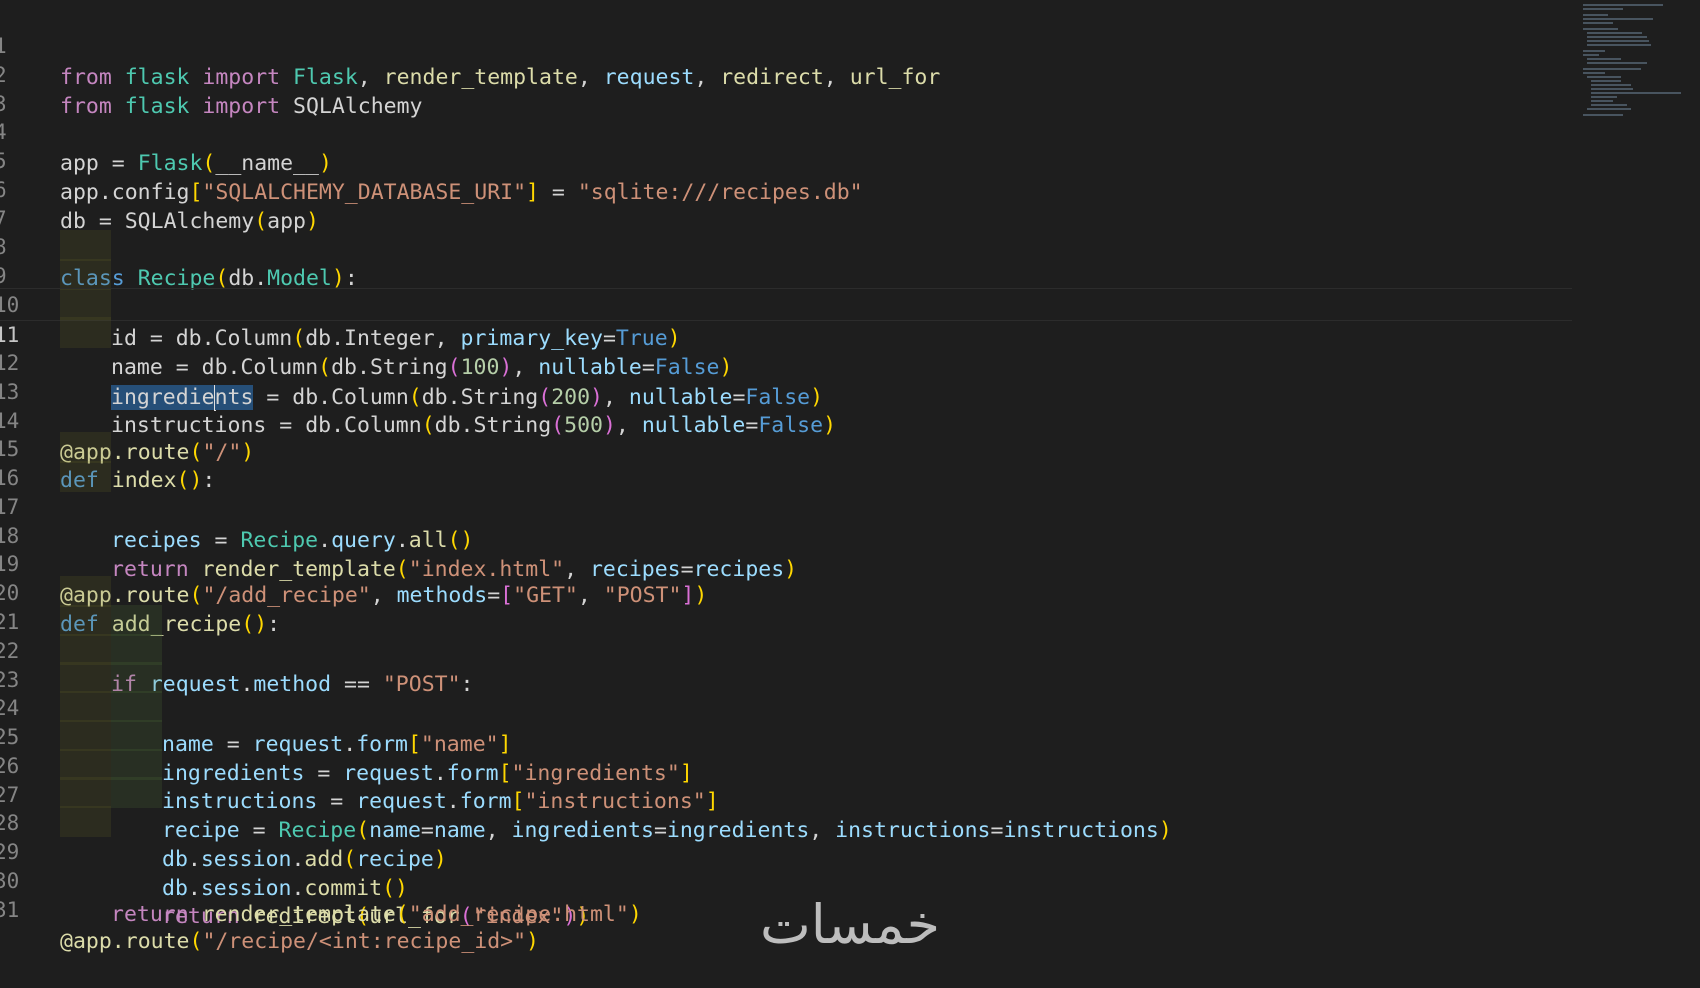 Image resolution: width=1700 pixels, height=988 pixels. I want to click on code-line: 2 from flask import SQLAlchemy, so click(786, 74).